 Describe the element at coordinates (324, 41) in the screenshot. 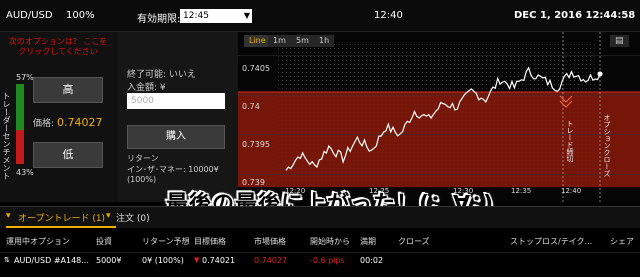

I see `timeframe-1h: 1h` at that location.